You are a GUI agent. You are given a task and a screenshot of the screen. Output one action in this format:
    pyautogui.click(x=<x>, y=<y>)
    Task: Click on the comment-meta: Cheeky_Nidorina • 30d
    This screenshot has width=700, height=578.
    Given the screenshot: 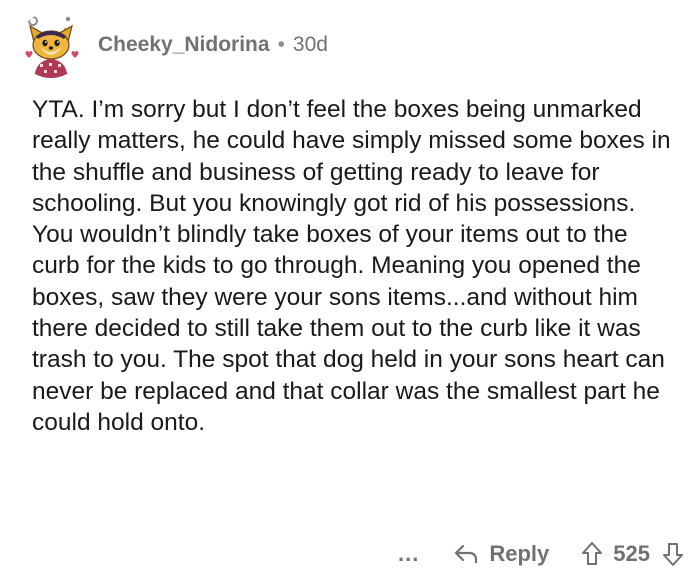 What is the action you would take?
    pyautogui.click(x=213, y=45)
    